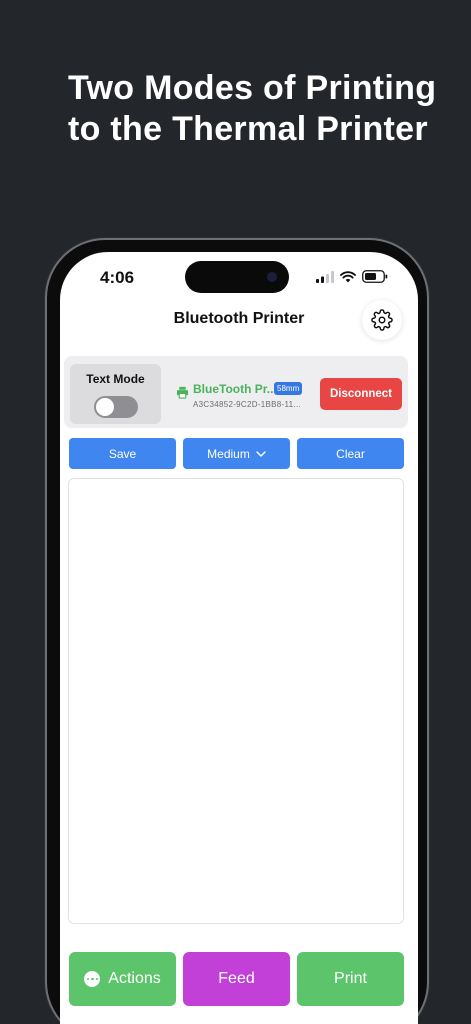 The height and width of the screenshot is (1024, 471). What do you see at coordinates (115, 379) in the screenshot?
I see `text-mode-label: Text Mode` at bounding box center [115, 379].